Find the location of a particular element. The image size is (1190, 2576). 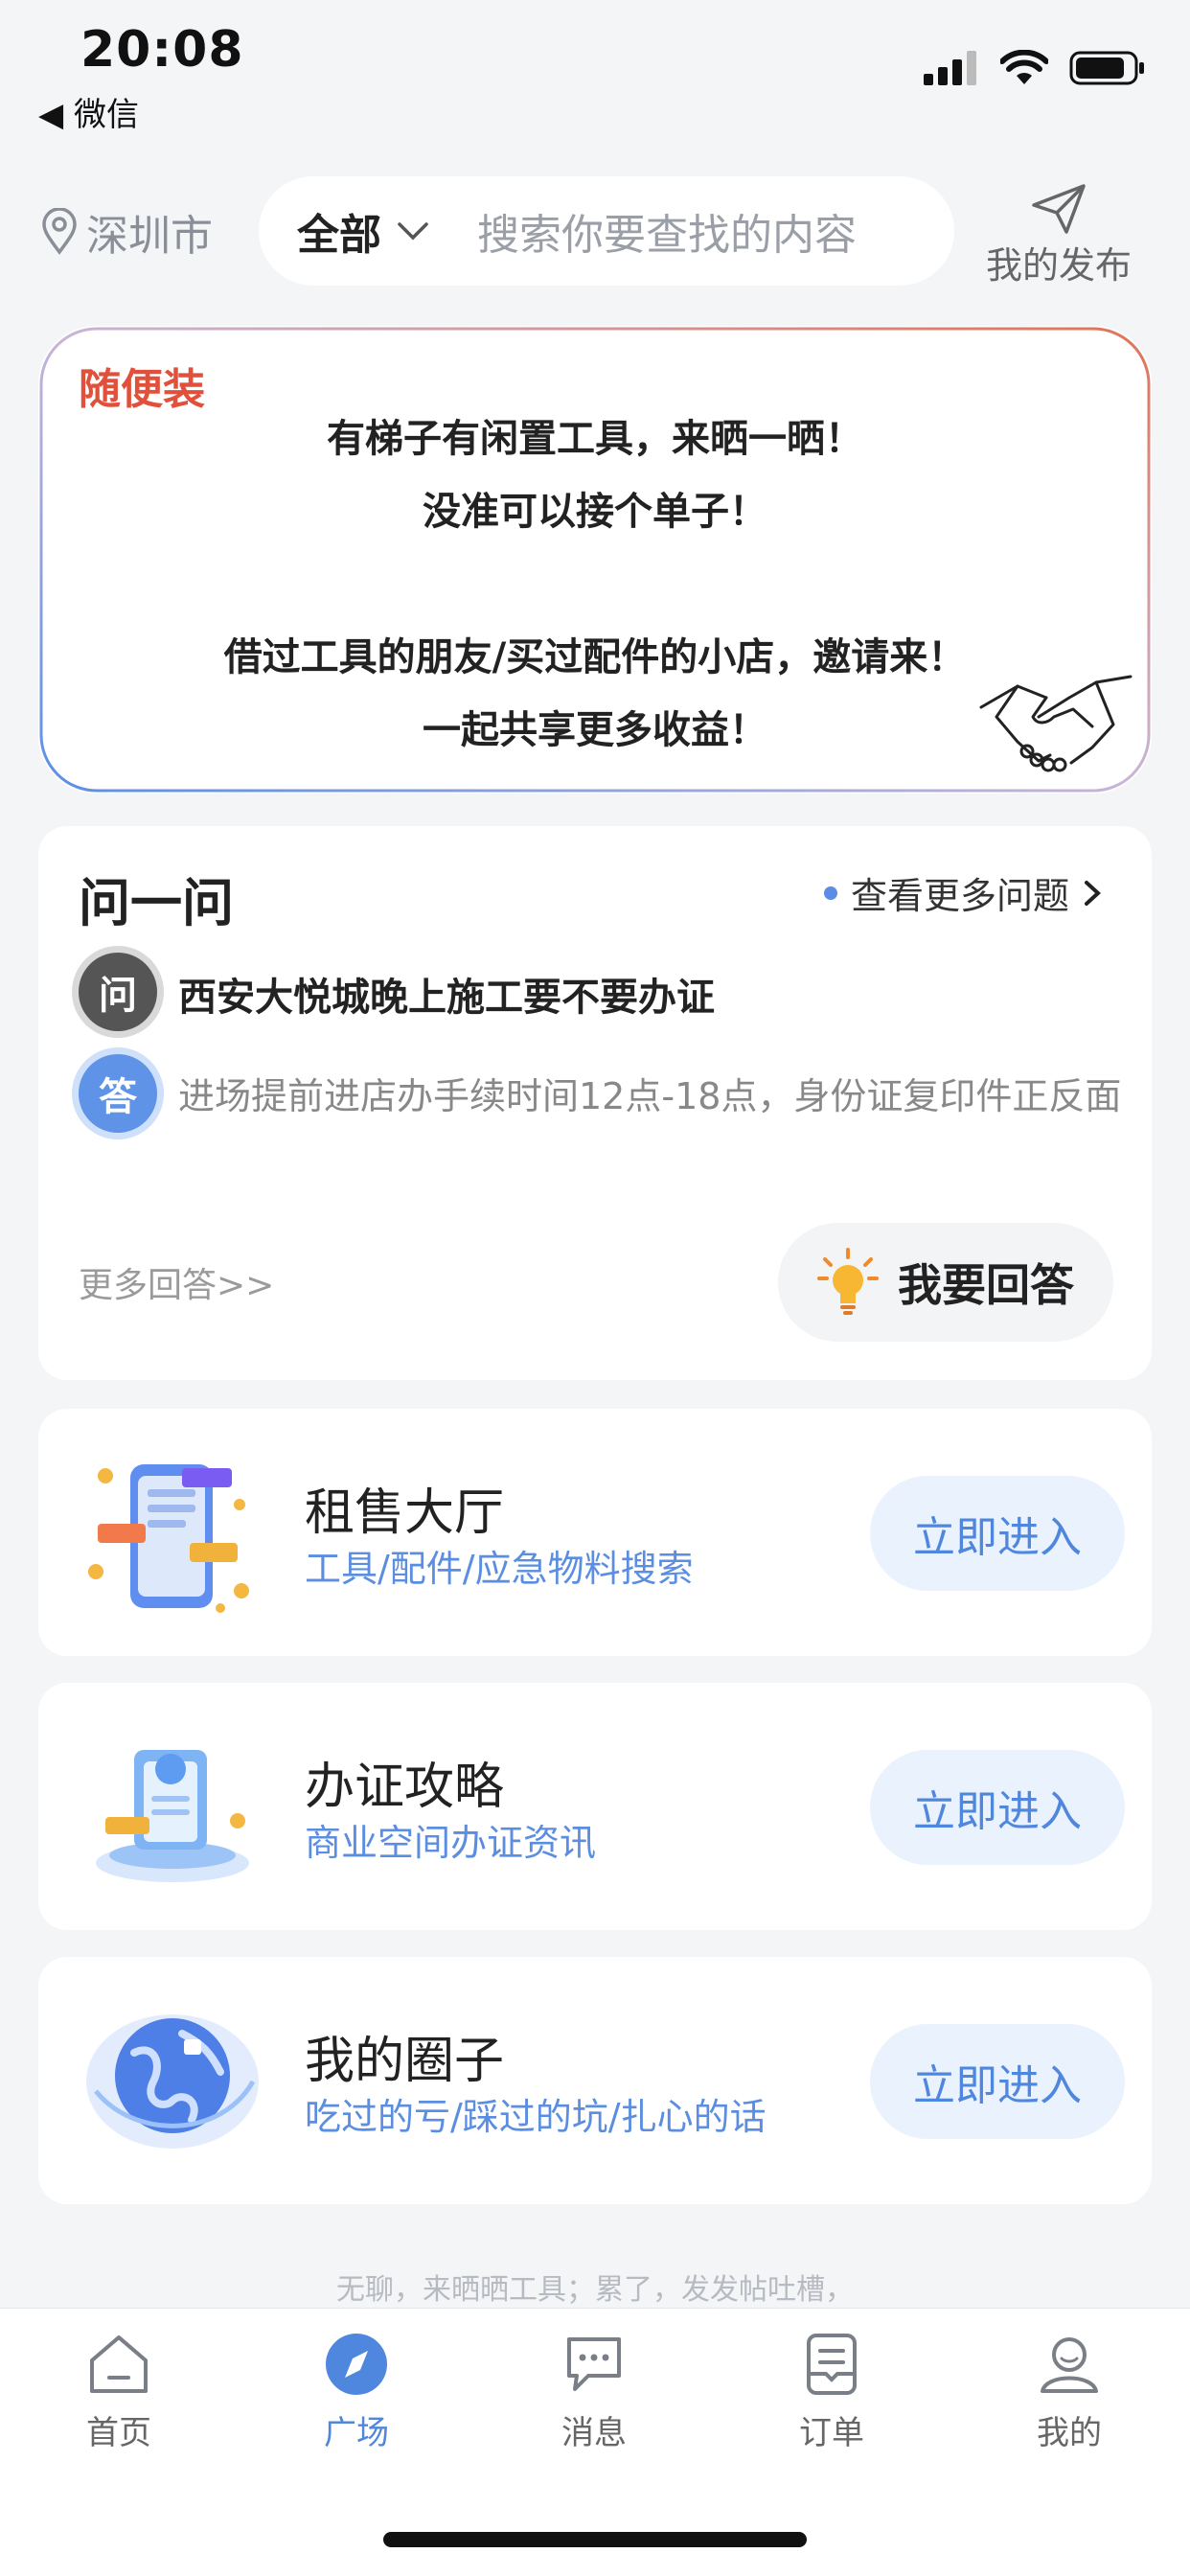

answer-button: 我要回答 is located at coordinates (946, 1282).